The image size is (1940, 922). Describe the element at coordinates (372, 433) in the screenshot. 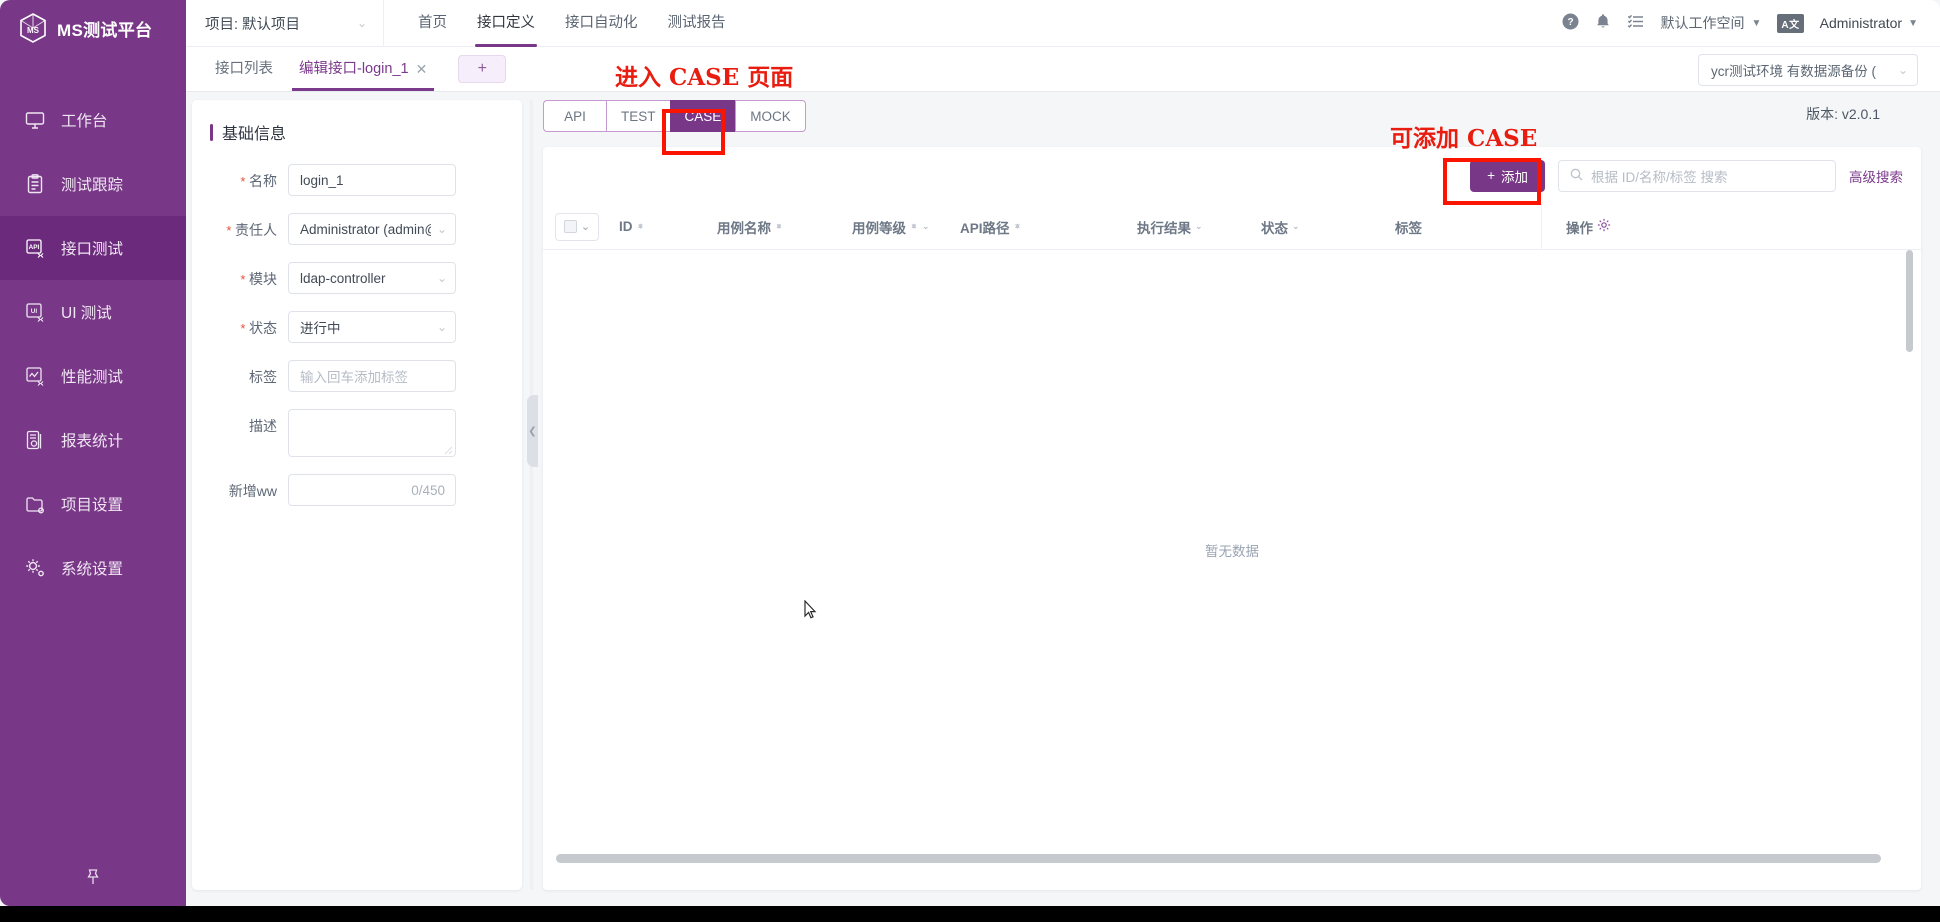

I see `description-textarea` at that location.